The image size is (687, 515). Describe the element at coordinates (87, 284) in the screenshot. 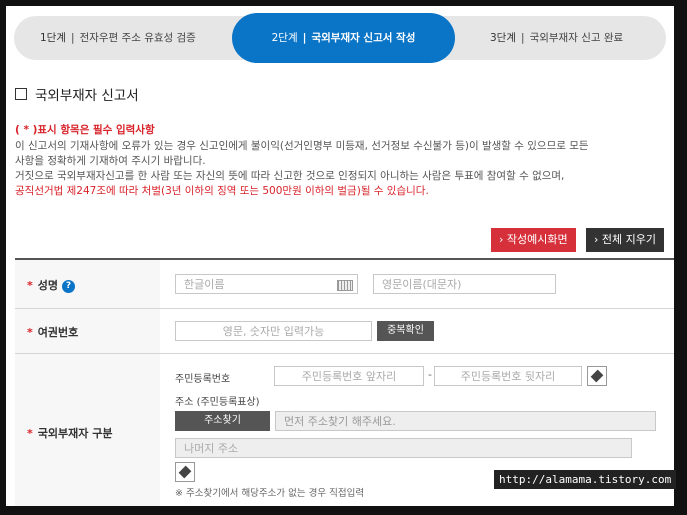

I see `name-label-cell: * 성명?` at that location.